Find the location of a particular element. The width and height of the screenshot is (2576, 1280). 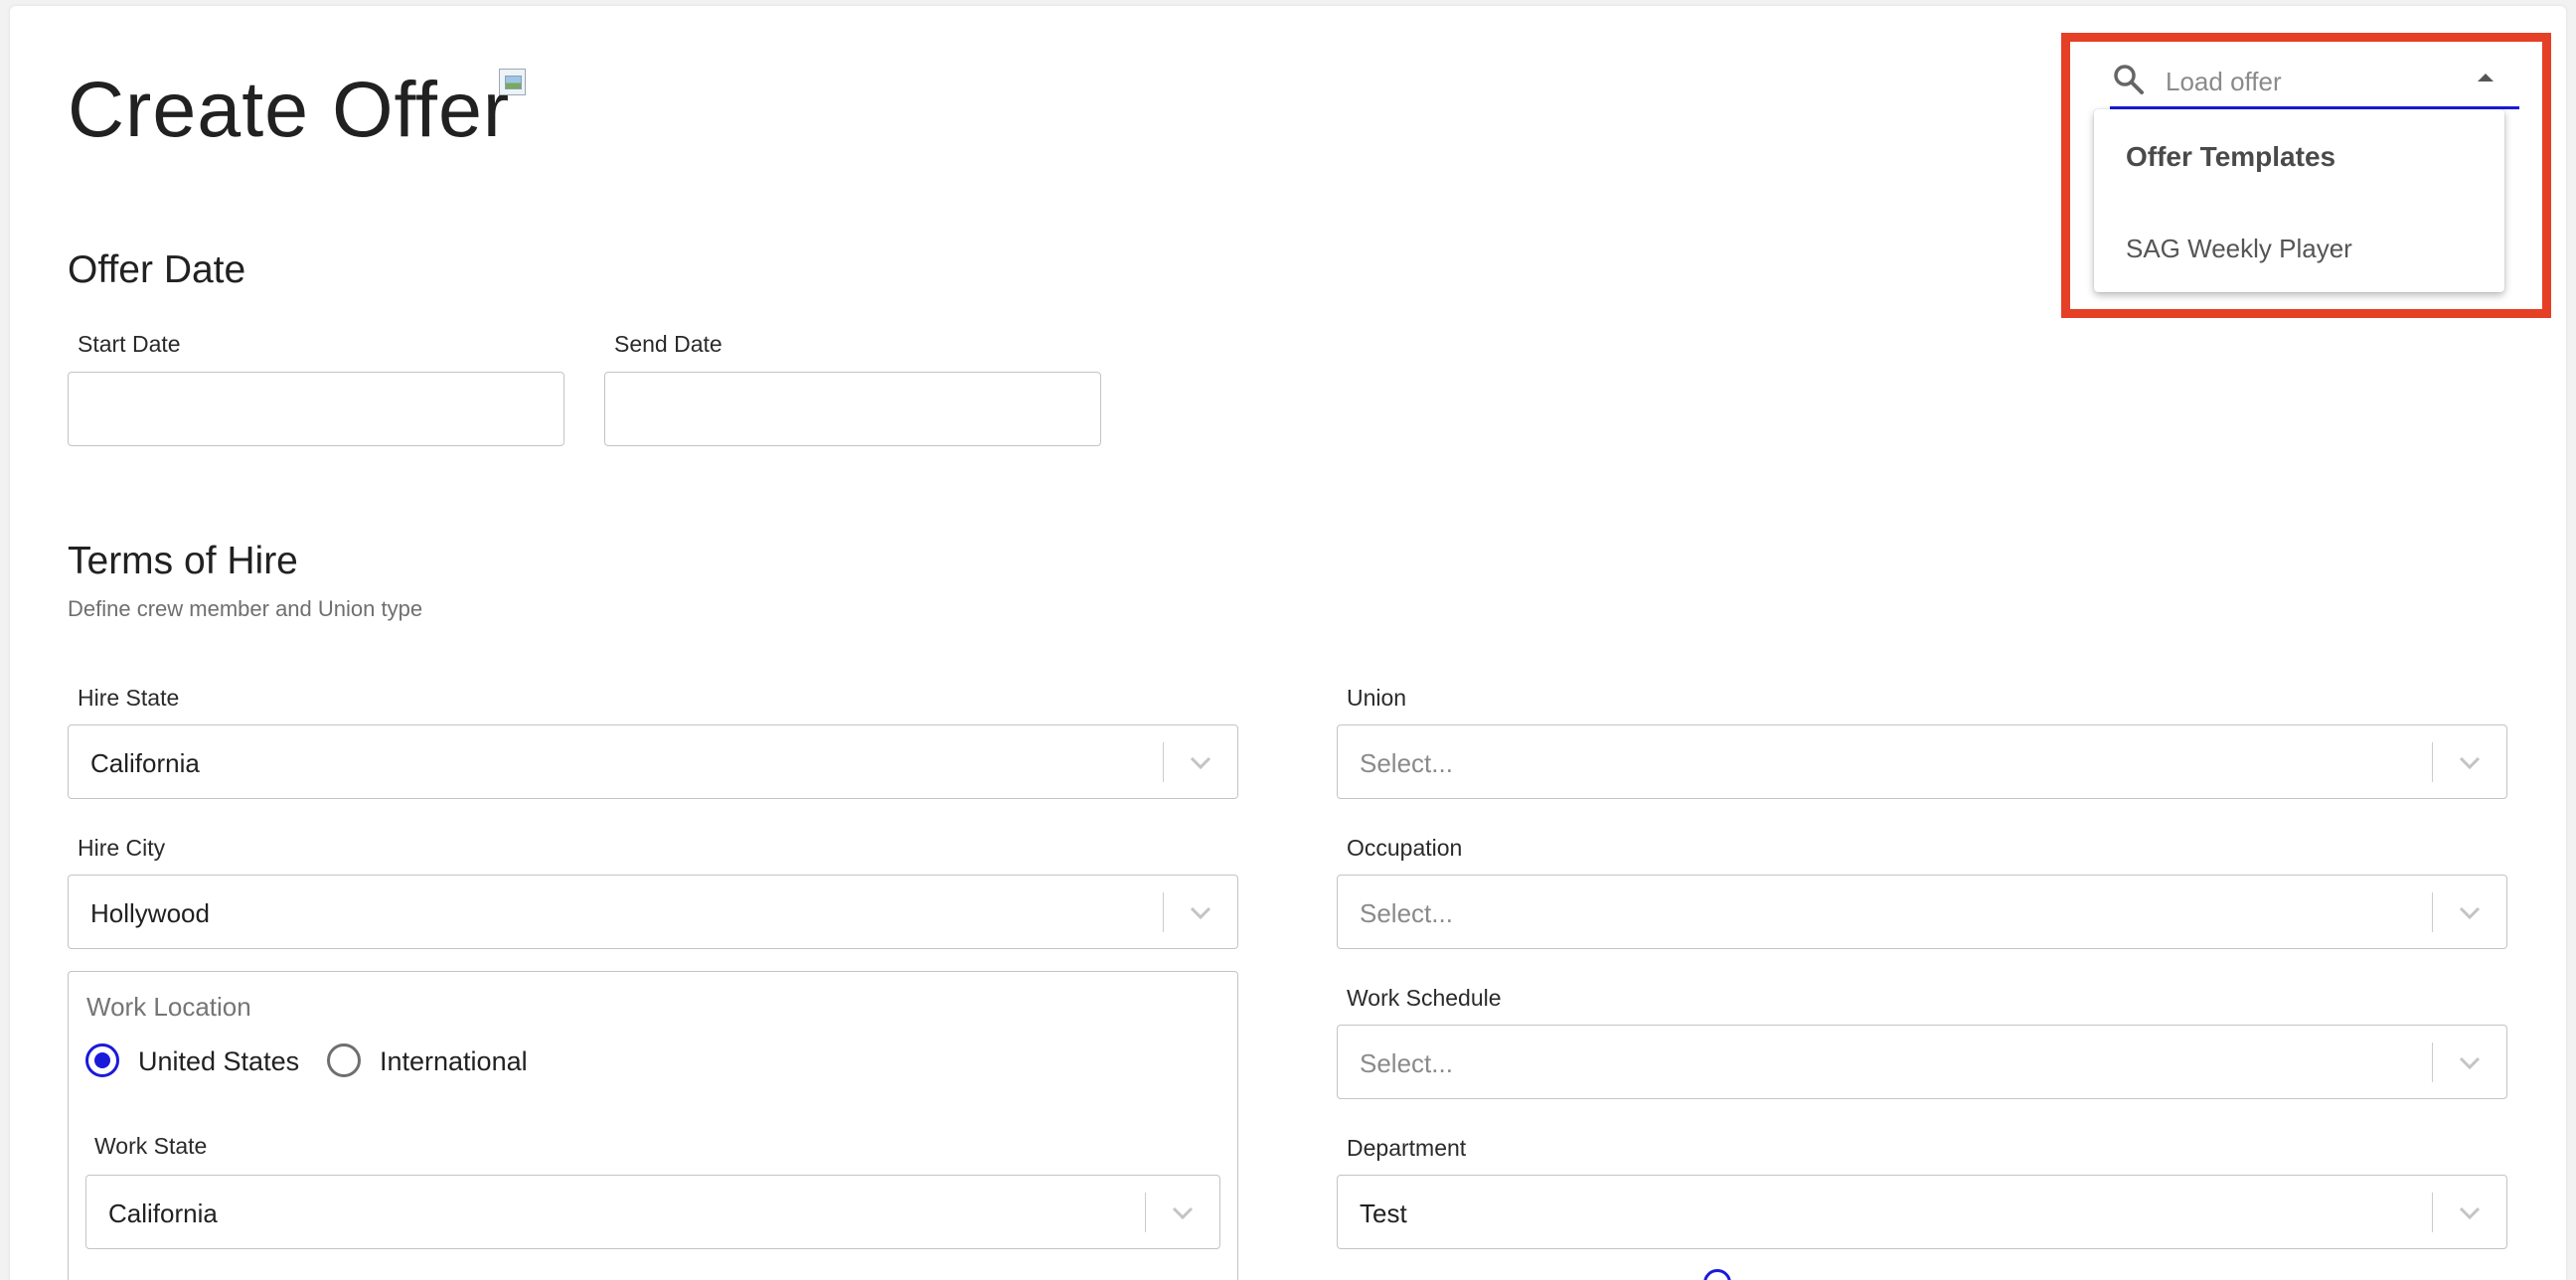

hire-city-value: Hollywood is located at coordinates (150, 913).